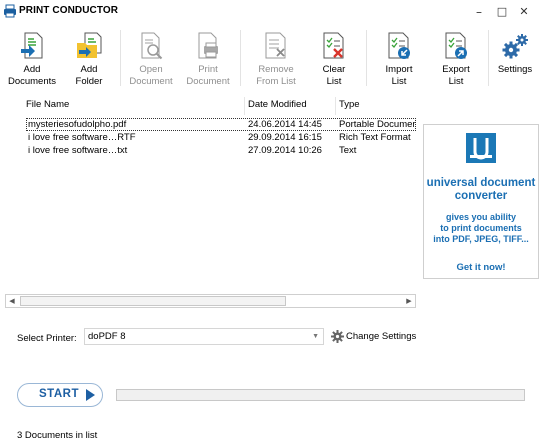  What do you see at coordinates (153, 301) in the screenshot?
I see `scrollbar-thumb` at bounding box center [153, 301].